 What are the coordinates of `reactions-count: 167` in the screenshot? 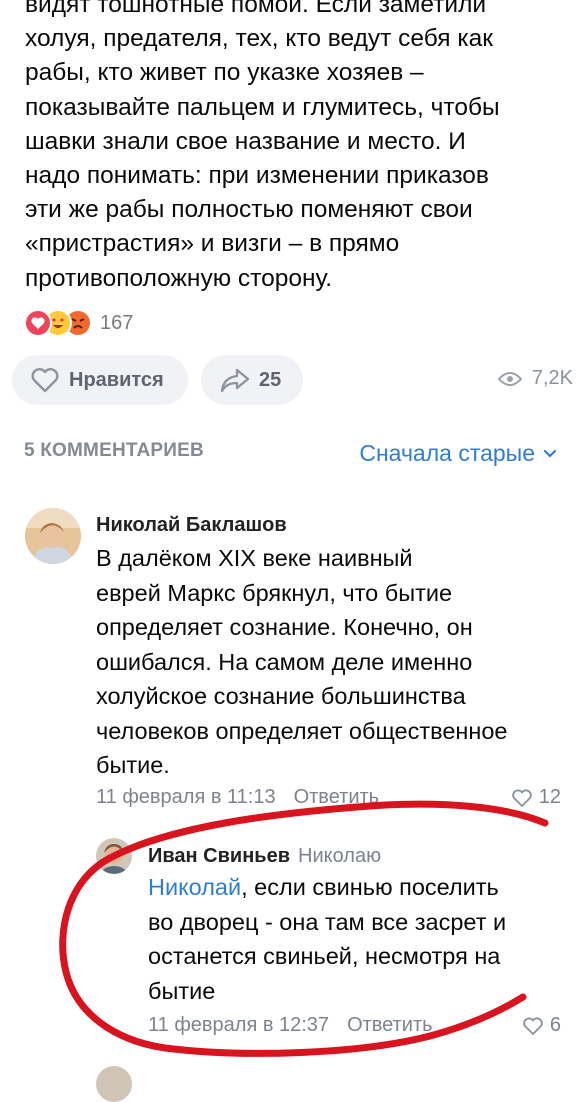 It's located at (117, 322).